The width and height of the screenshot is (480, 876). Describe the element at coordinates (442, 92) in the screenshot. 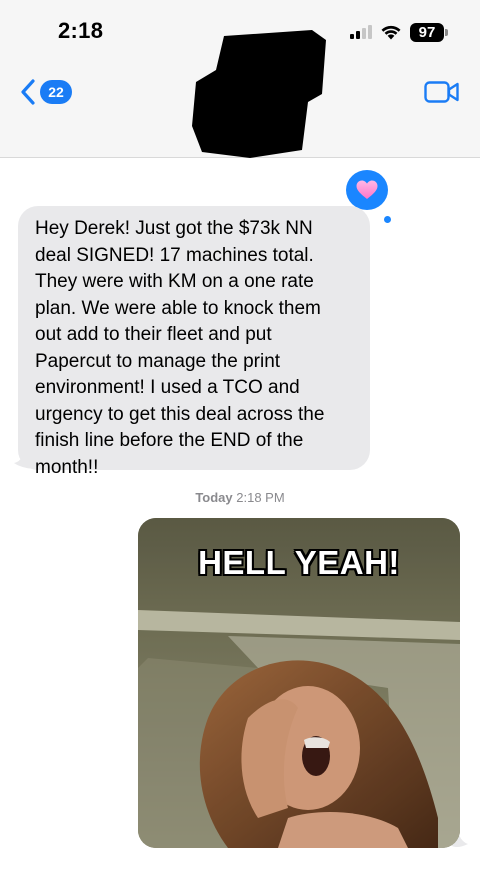

I see `facetime-video-icon` at that location.